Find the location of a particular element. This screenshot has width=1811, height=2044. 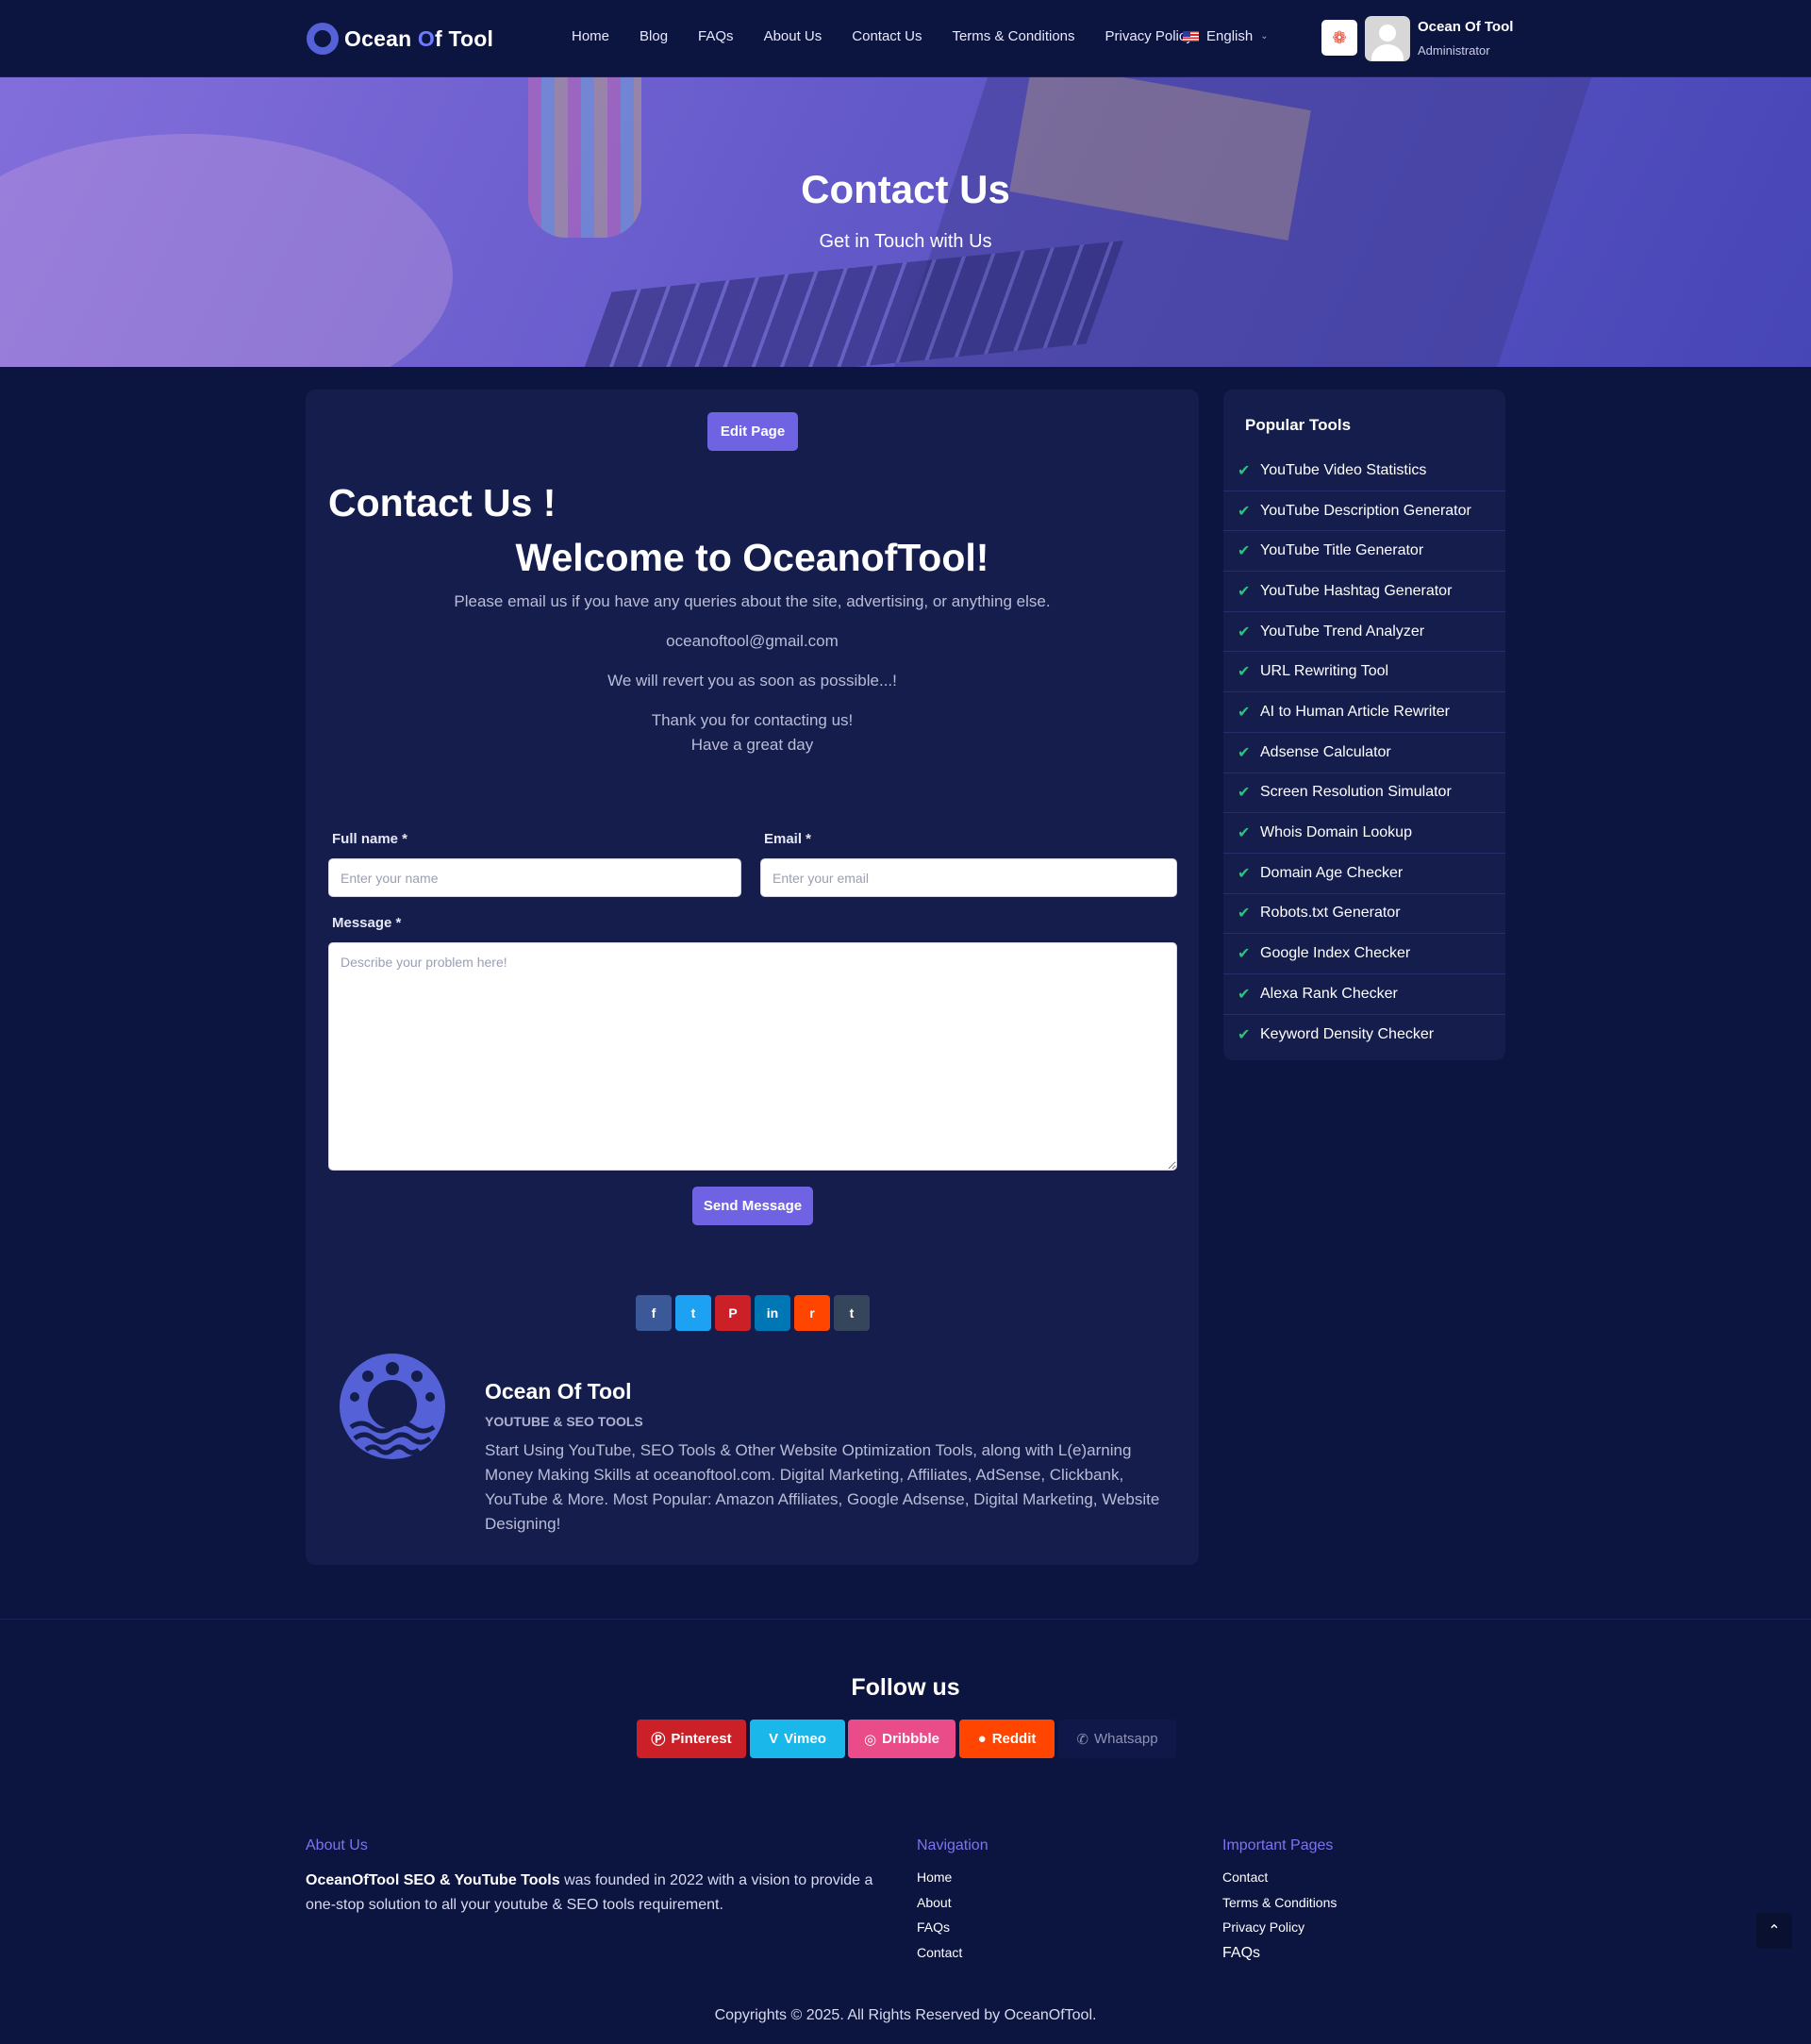

pinterest-share-button: P is located at coordinates (733, 1313).